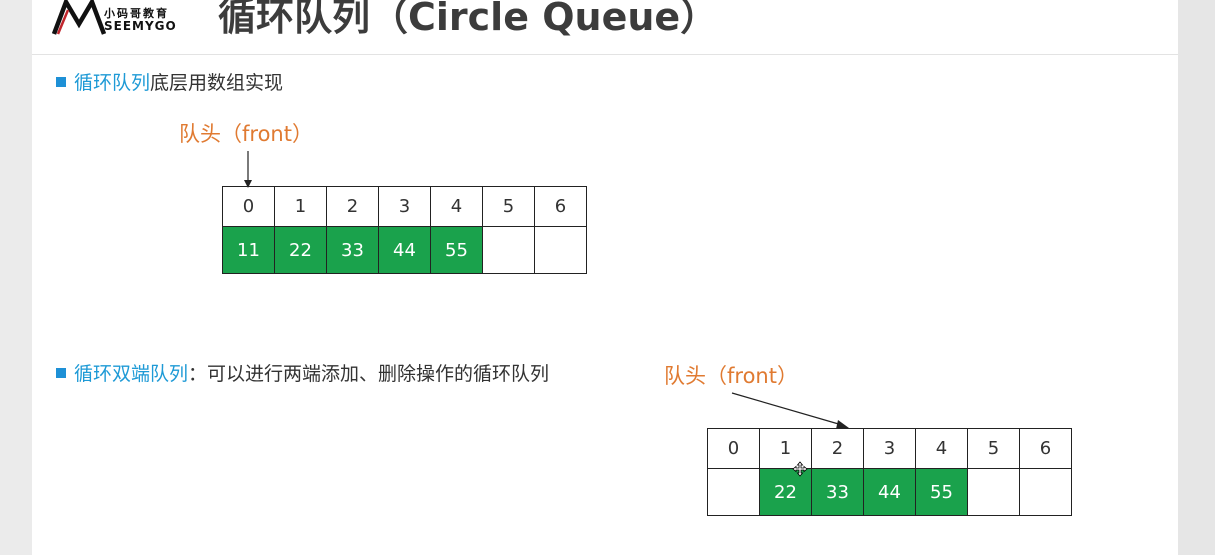 This screenshot has width=1215, height=555. I want to click on page-title: 循环队列（Circle Queue）, so click(468, 19).